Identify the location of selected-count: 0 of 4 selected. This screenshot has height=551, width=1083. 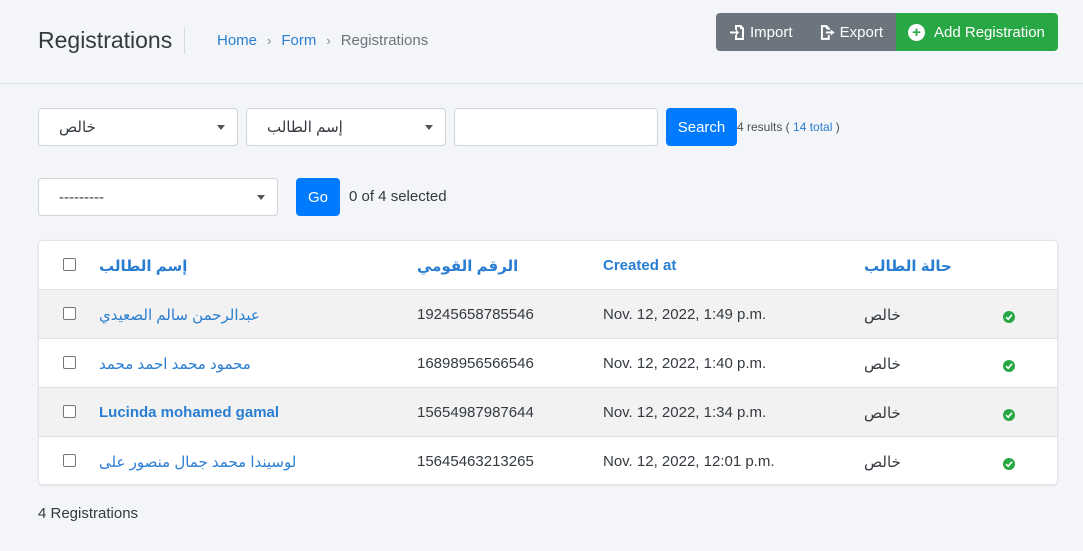
(398, 196).